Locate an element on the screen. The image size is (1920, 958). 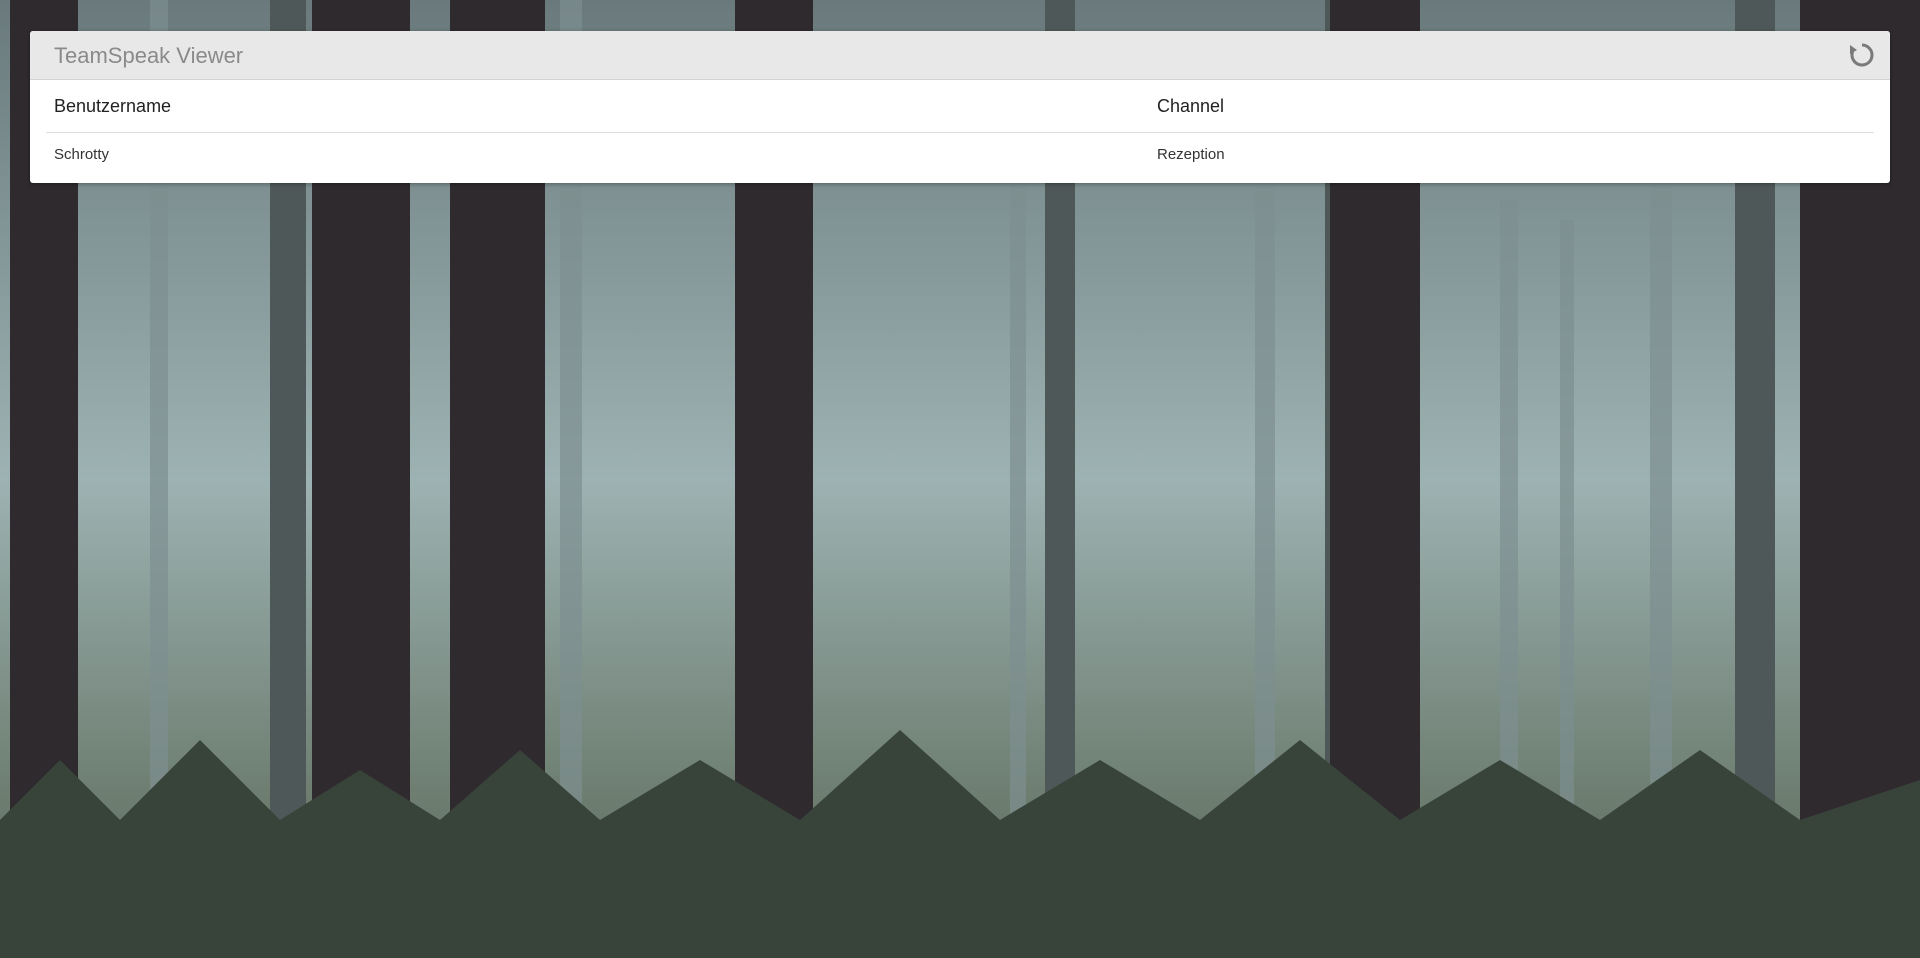
column-header-channel: Channel is located at coordinates (1511, 106).